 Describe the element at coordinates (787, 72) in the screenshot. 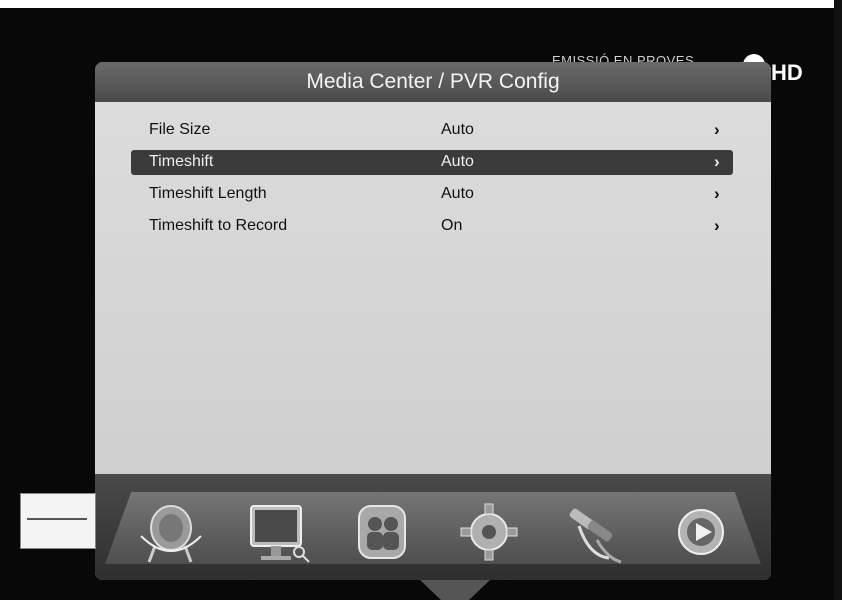

I see `hd-badge: HD` at that location.